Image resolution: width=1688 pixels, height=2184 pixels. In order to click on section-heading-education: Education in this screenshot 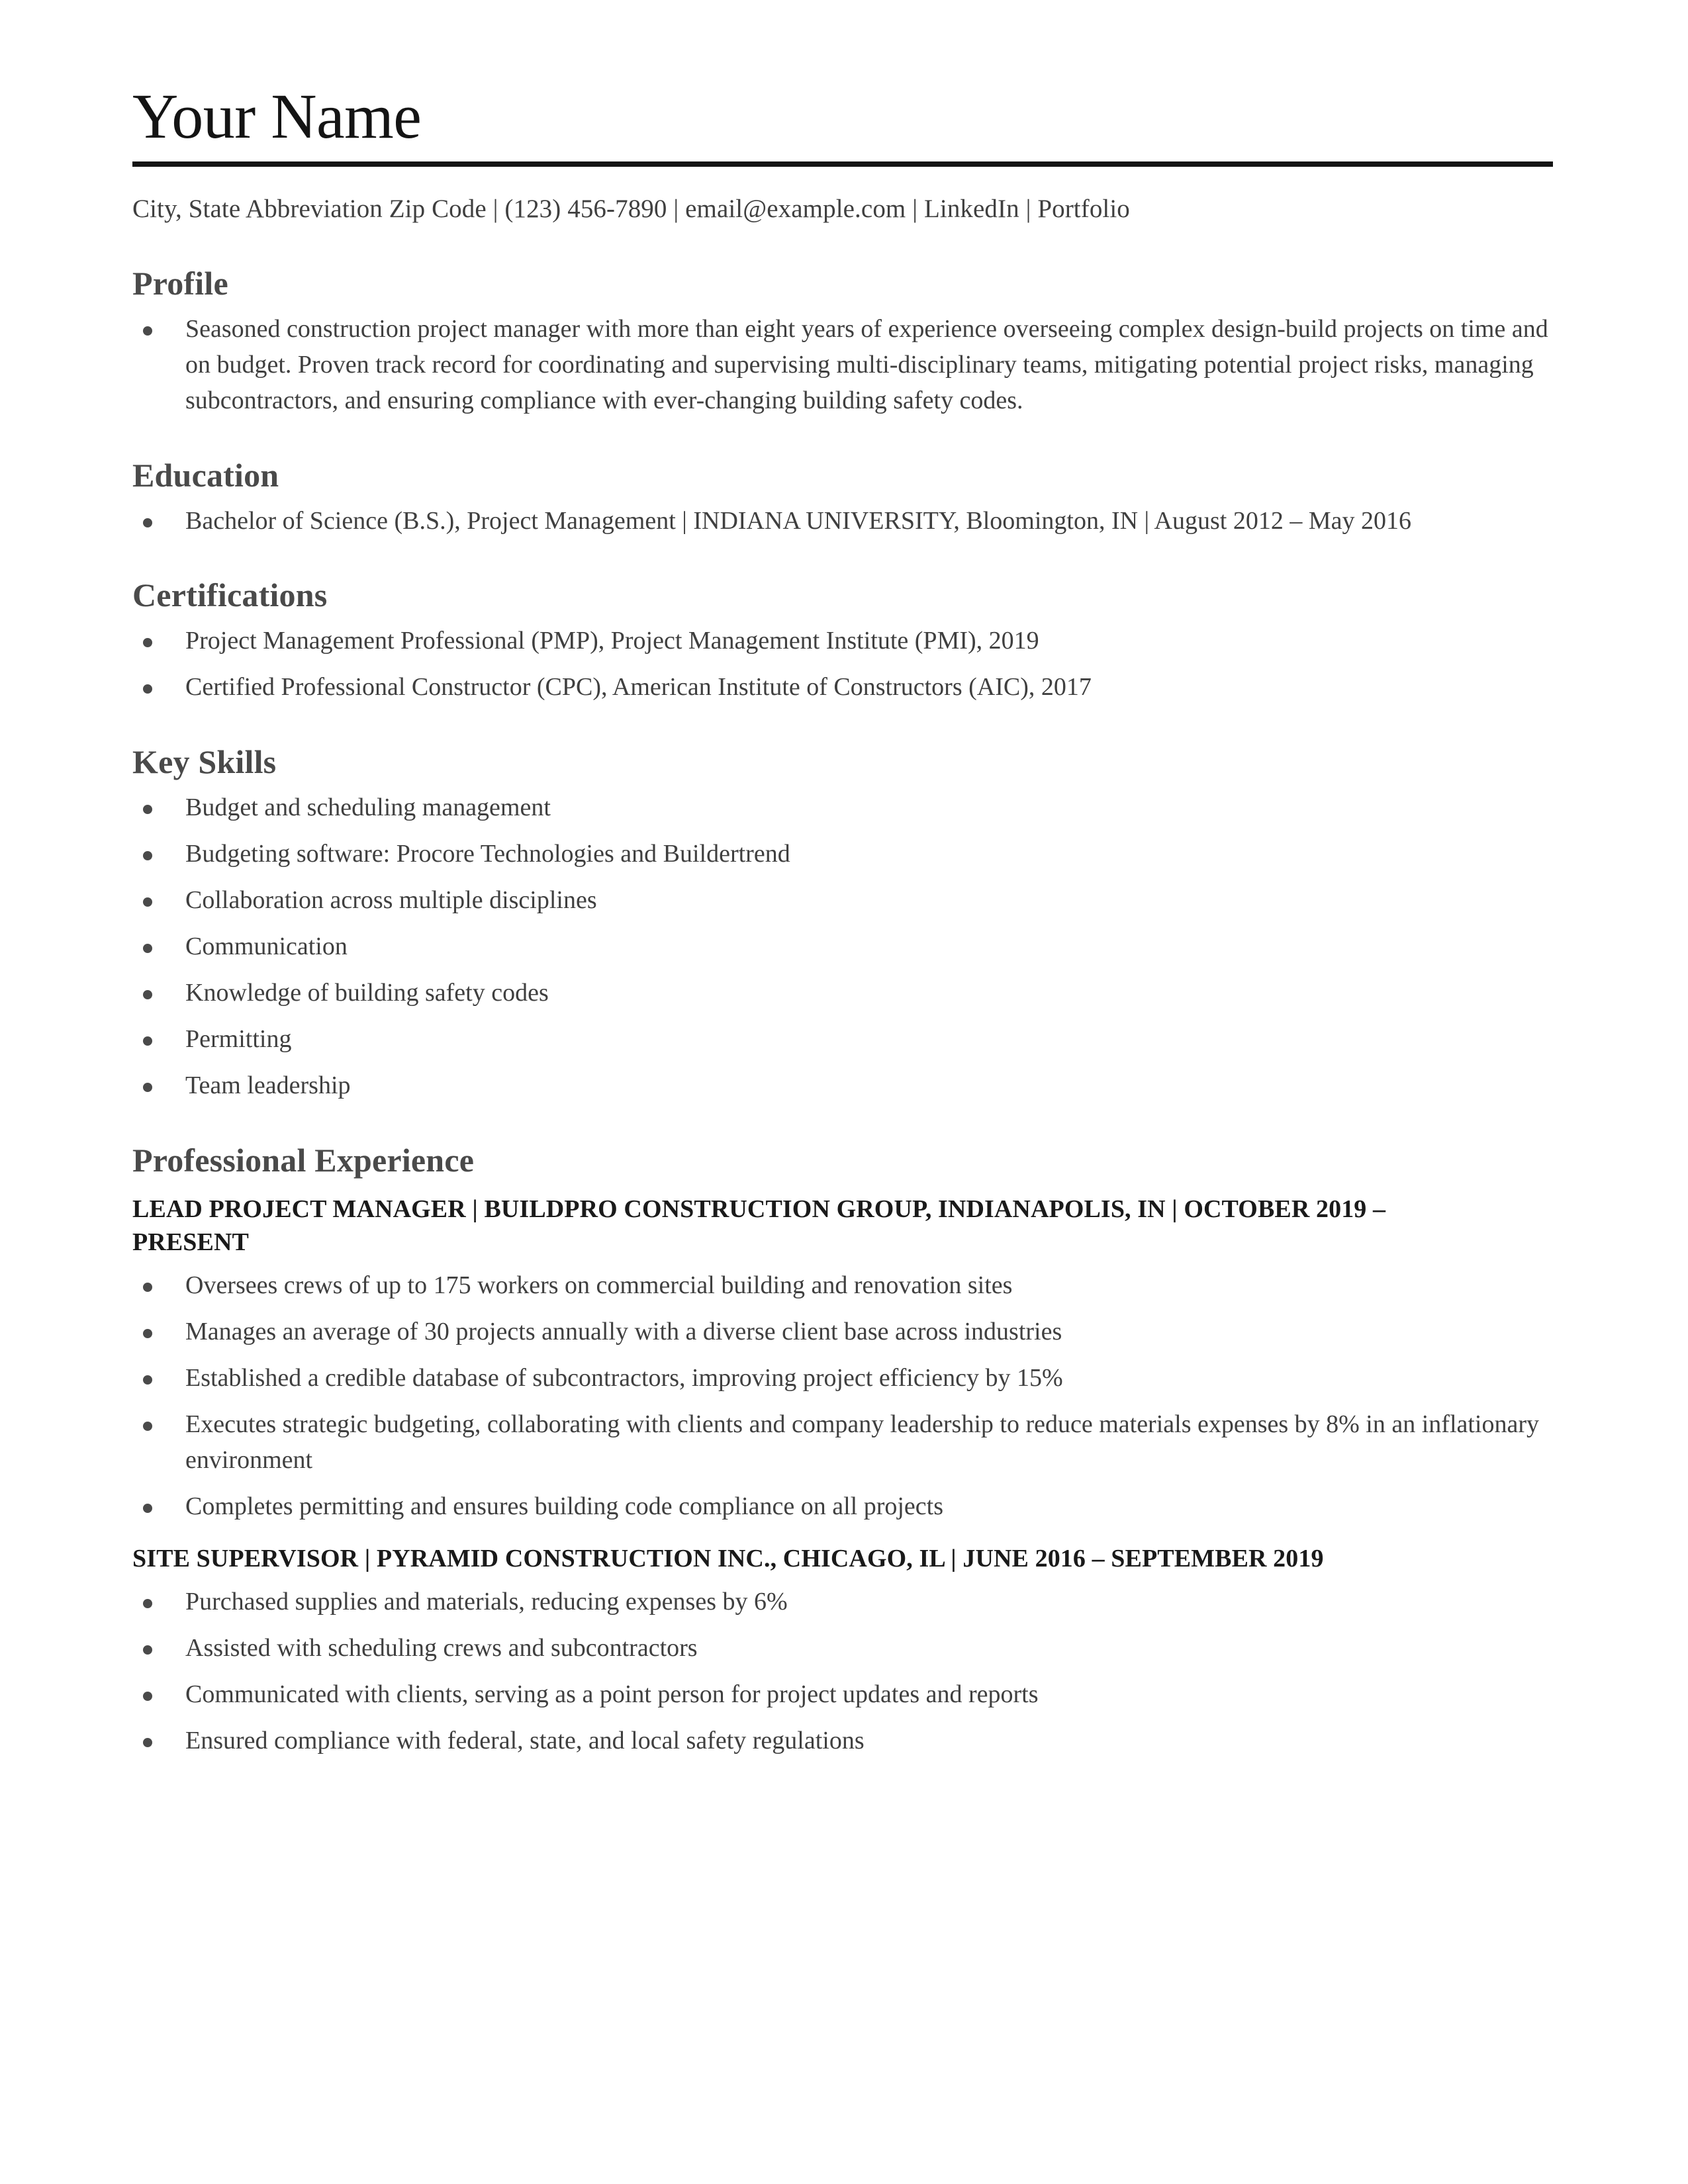, I will do `click(205, 475)`.